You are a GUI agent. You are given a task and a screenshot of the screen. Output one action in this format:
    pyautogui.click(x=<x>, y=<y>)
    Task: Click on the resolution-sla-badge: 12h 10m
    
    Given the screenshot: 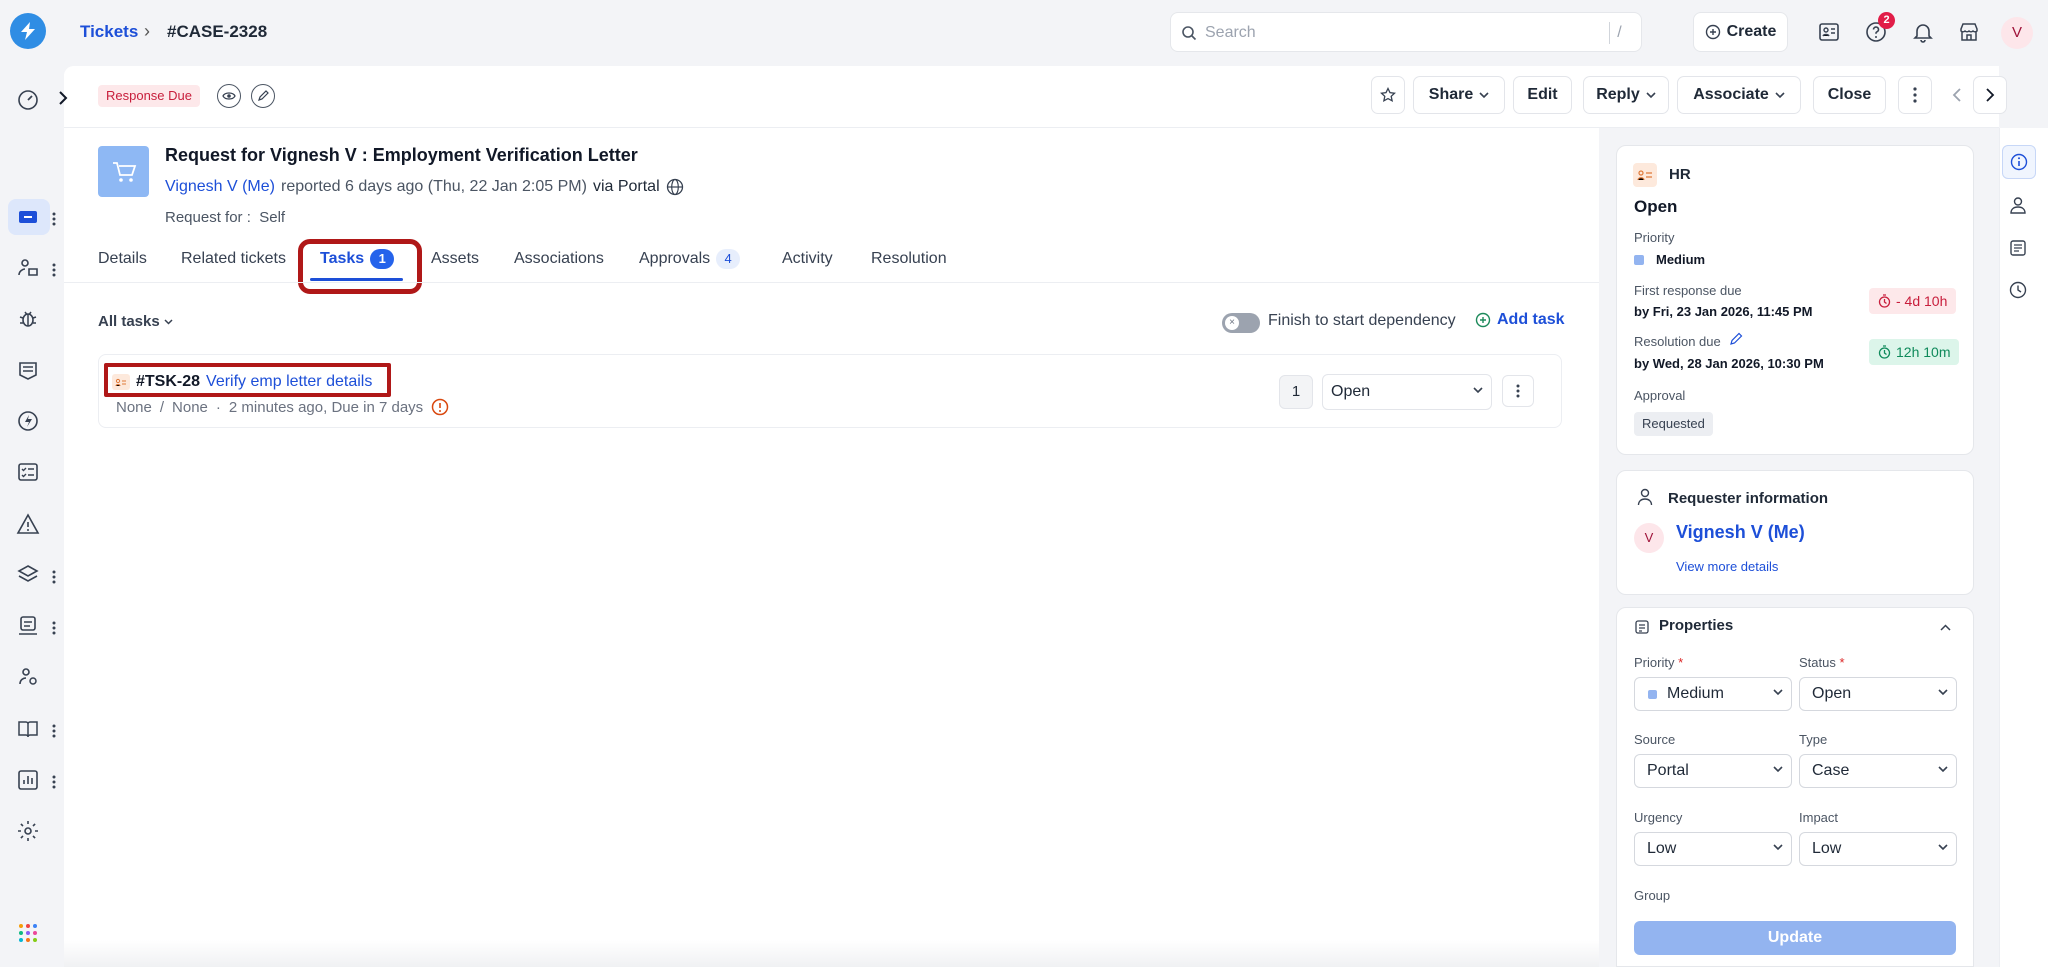 What is the action you would take?
    pyautogui.click(x=1914, y=352)
    